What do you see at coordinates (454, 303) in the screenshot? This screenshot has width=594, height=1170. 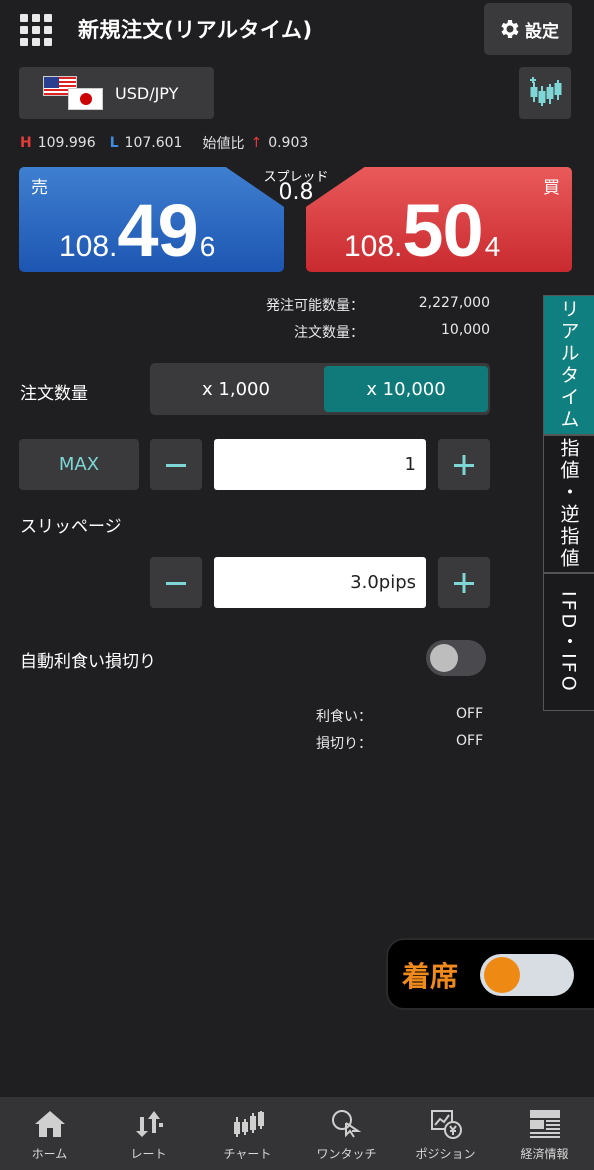 I see `available-qty-value: 2,227,000` at bounding box center [454, 303].